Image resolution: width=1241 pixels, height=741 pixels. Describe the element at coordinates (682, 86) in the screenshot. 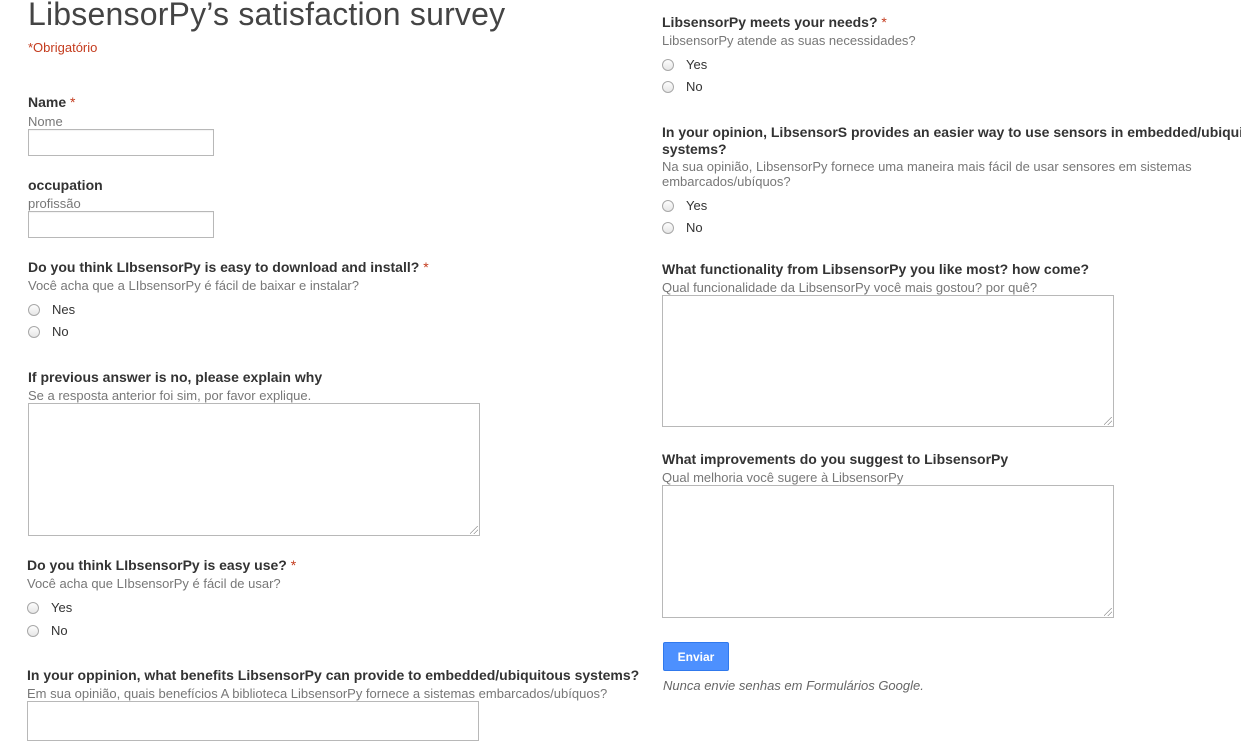

I see `meets-needs-option-2: No` at that location.